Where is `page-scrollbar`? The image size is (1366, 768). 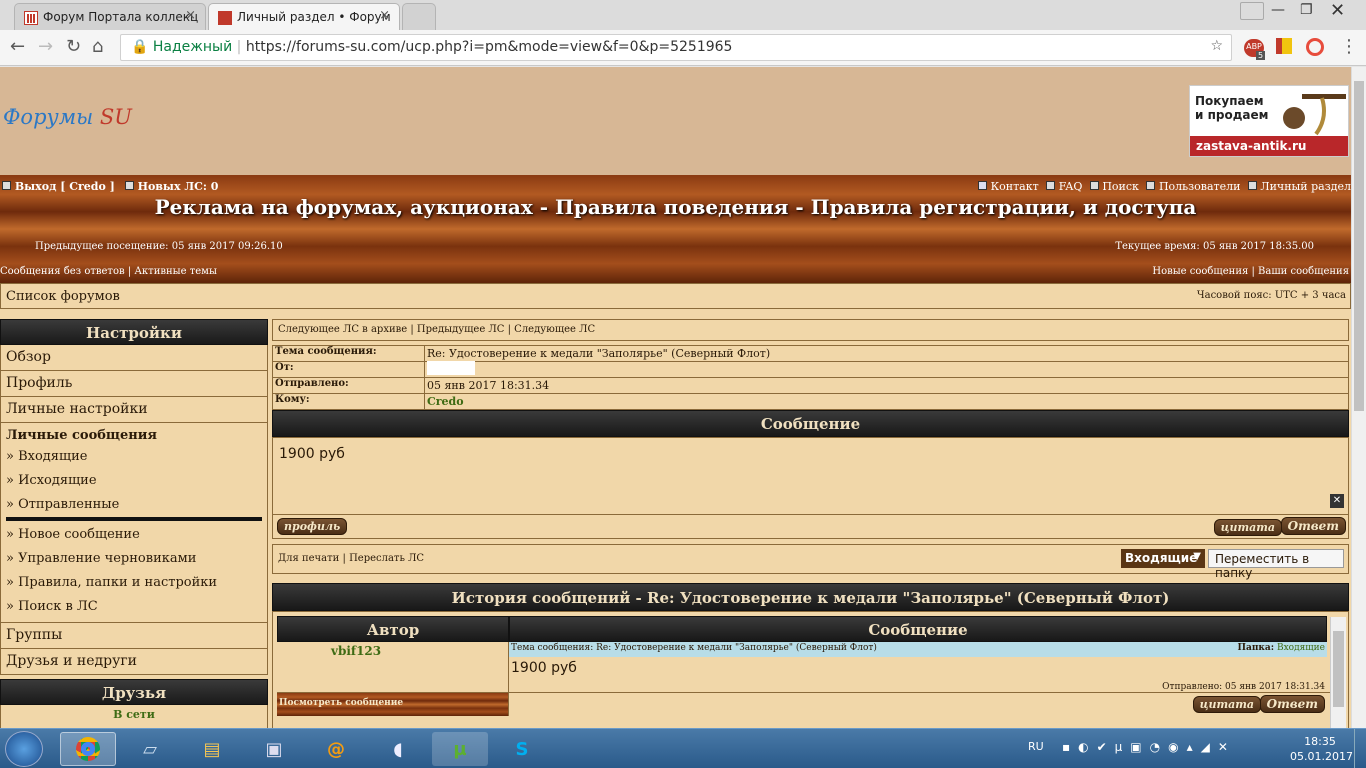
page-scrollbar is located at coordinates (1358, 397).